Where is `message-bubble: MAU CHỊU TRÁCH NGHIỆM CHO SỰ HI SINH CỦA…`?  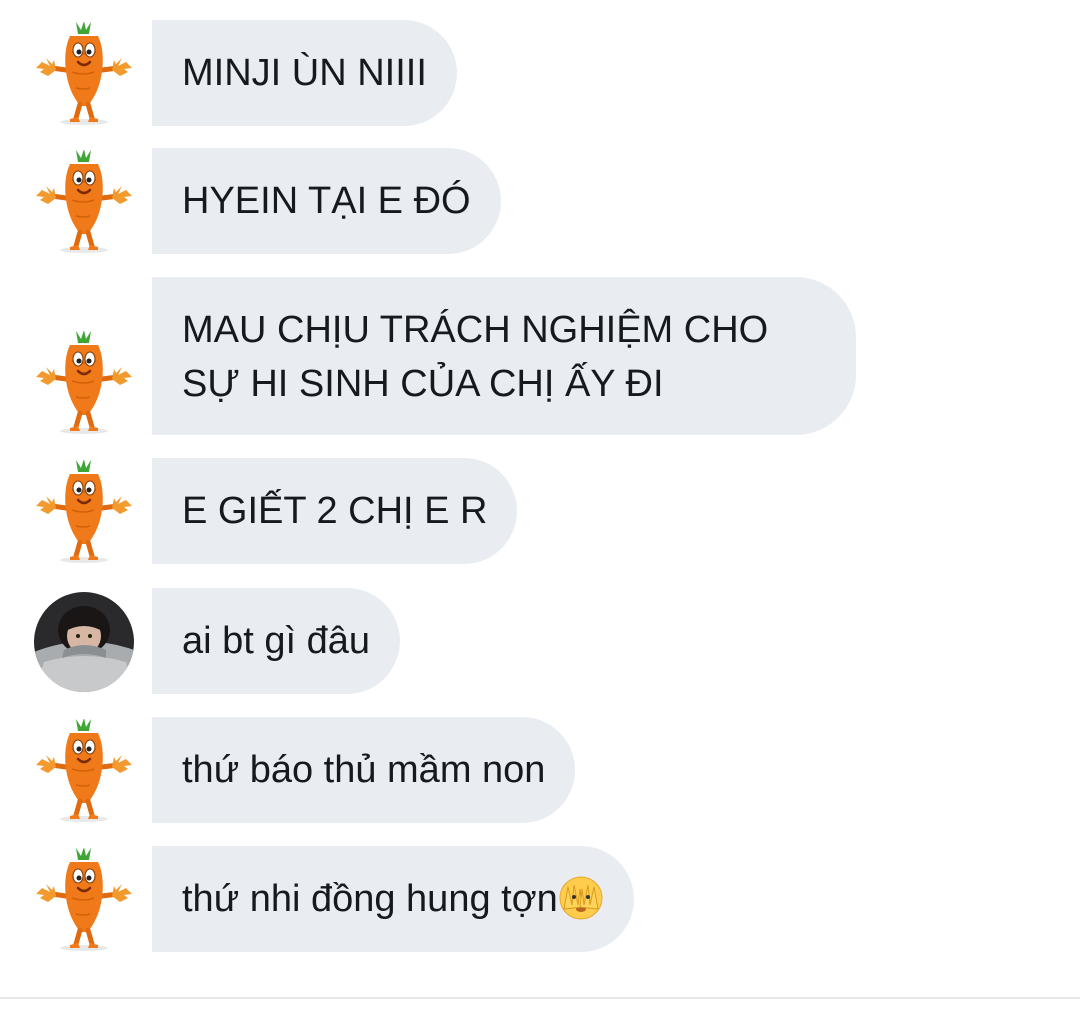
message-bubble: MAU CHỊU TRÁCH NGHIỆM CHO SỰ HI SINH CỦA… is located at coordinates (504, 356).